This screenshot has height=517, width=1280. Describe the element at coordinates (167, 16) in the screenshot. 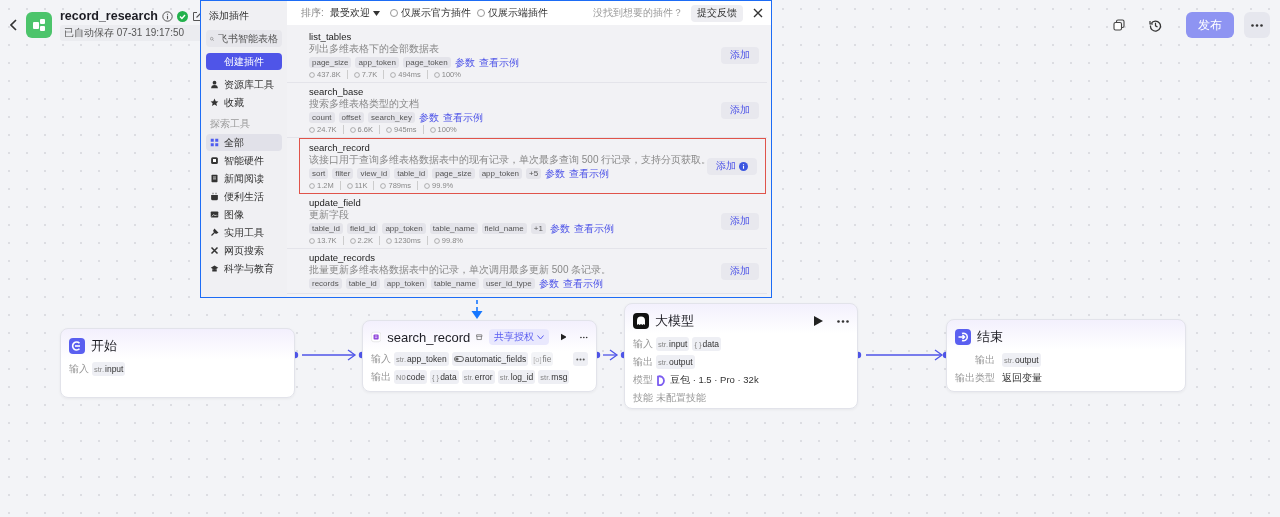

I see `info-icon` at that location.